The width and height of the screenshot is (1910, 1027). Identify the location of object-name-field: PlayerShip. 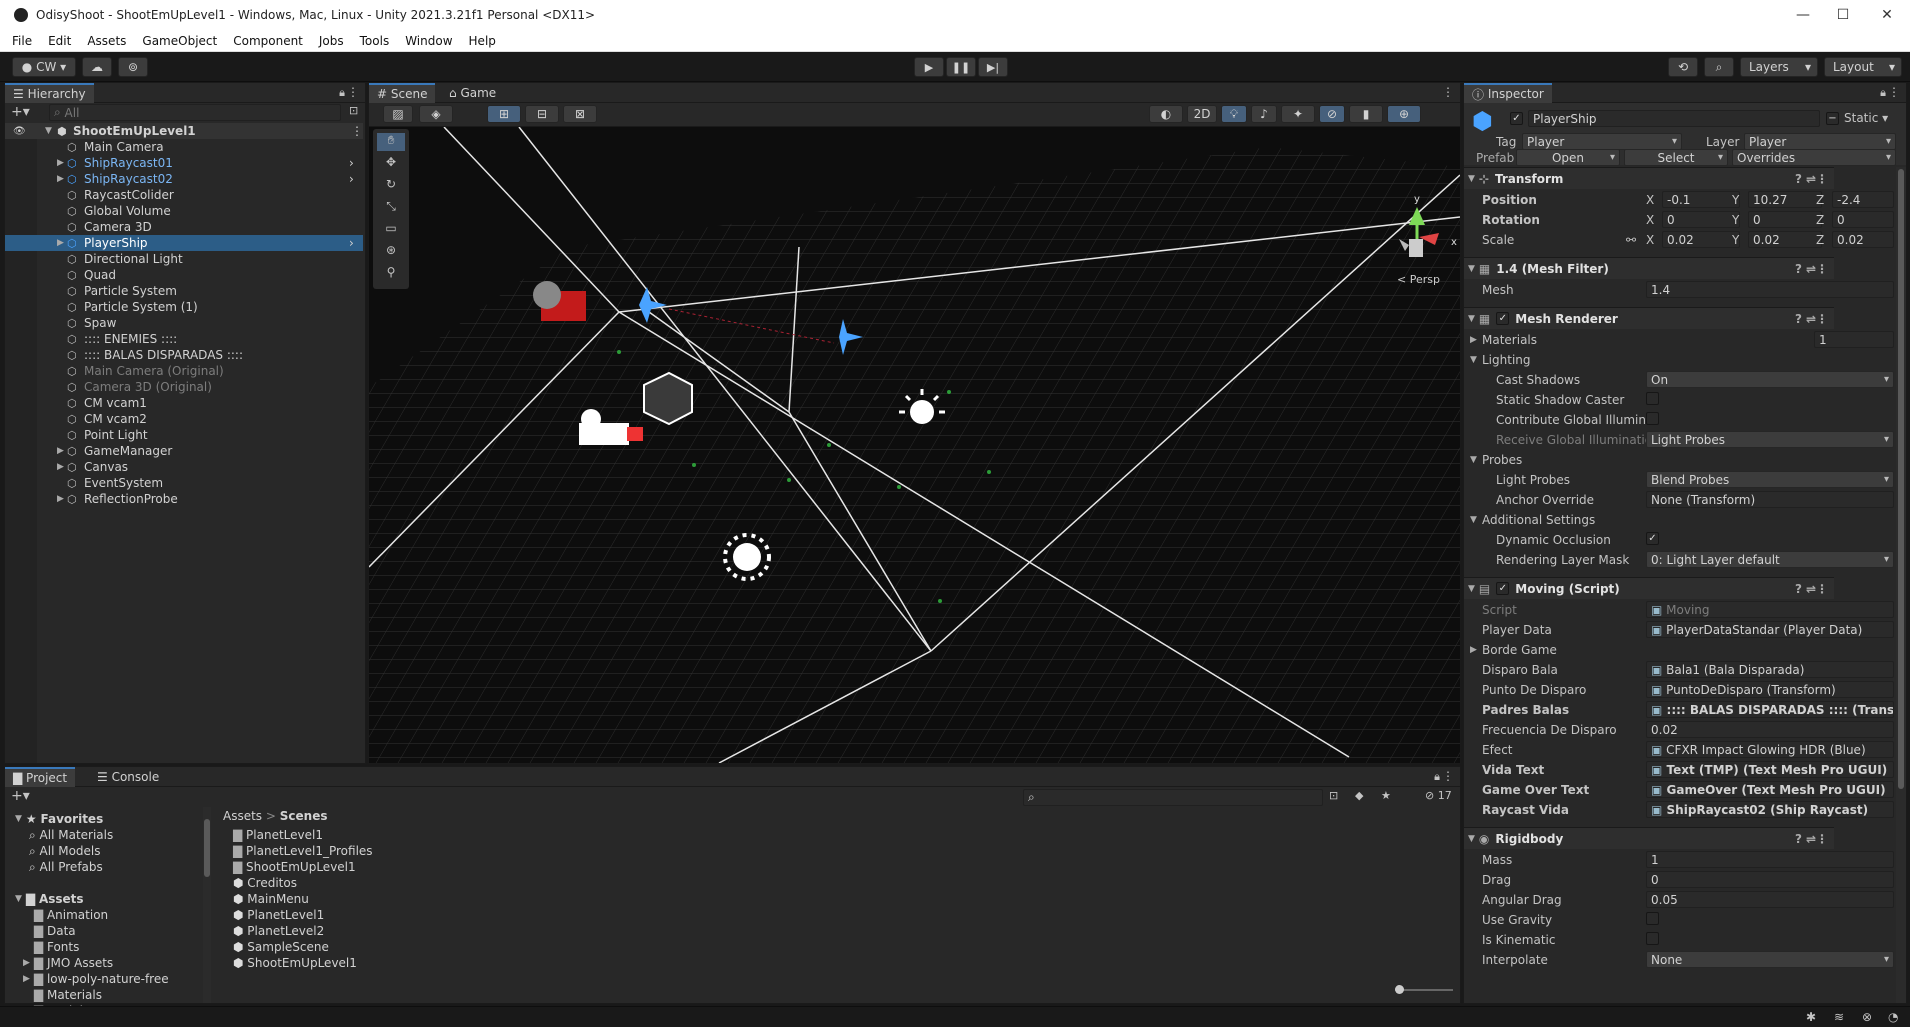
(1674, 118).